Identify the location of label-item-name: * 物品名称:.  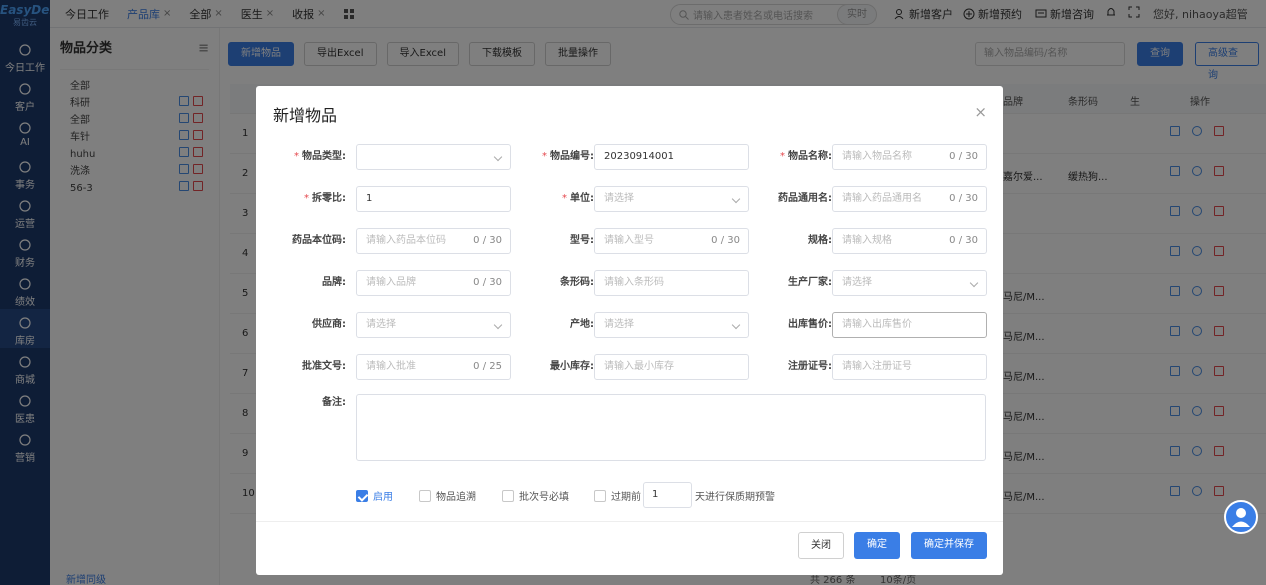
(806, 156).